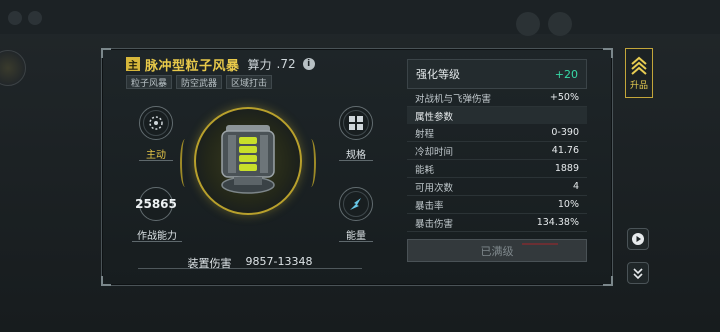  I want to click on upgrade-button: 升品, so click(639, 73).